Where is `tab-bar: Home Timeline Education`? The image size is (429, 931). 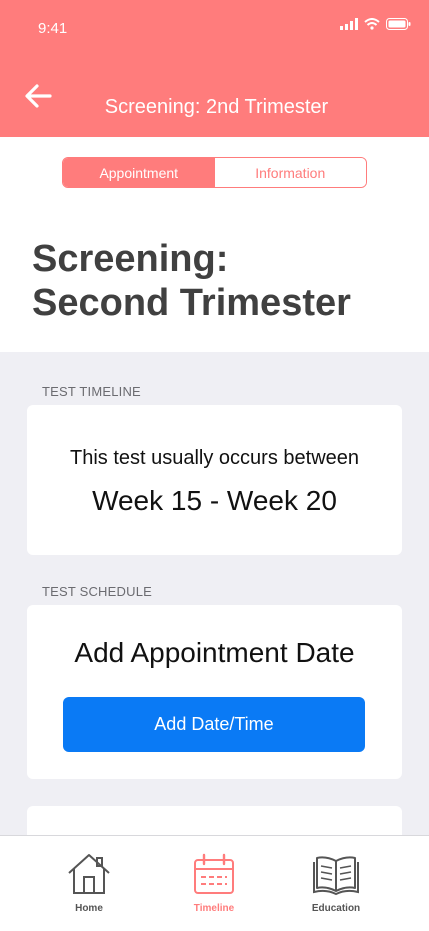 tab-bar: Home Timeline Education is located at coordinates (214, 883).